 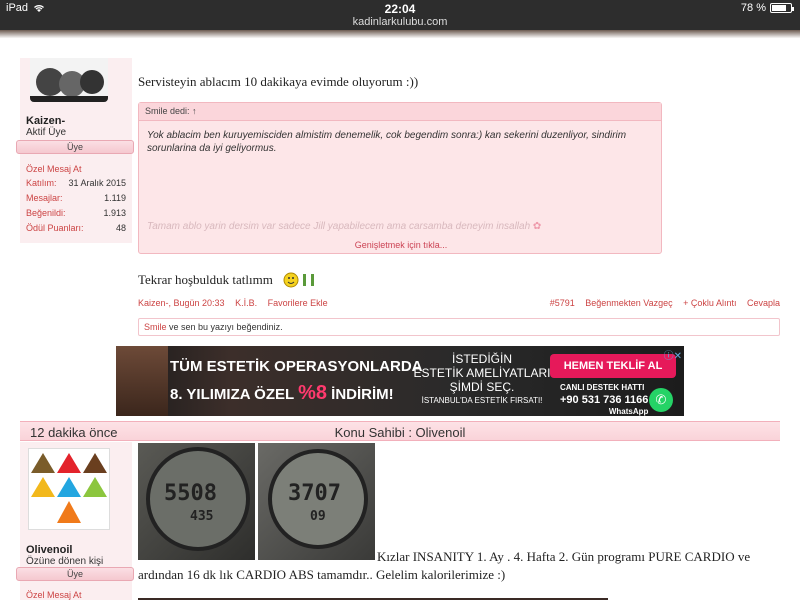 What do you see at coordinates (753, 8) in the screenshot?
I see `battery-text: 78 %` at bounding box center [753, 8].